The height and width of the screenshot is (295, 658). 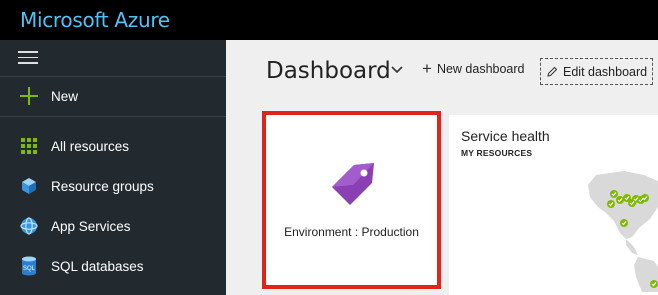 What do you see at coordinates (90, 146) in the screenshot?
I see `sidebar-item-label: All resources` at bounding box center [90, 146].